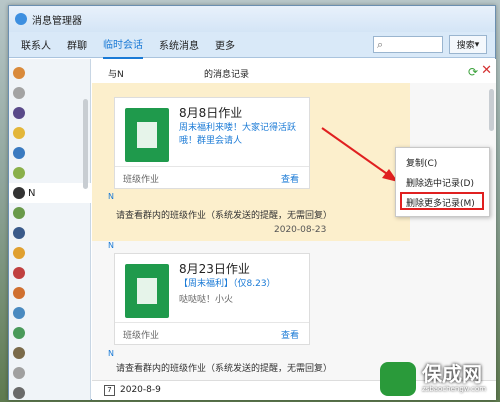 Image resolution: width=500 pixels, height=402 pixels. What do you see at coordinates (398, 379) in the screenshot?
I see `watermark-logo-icon` at bounding box center [398, 379].